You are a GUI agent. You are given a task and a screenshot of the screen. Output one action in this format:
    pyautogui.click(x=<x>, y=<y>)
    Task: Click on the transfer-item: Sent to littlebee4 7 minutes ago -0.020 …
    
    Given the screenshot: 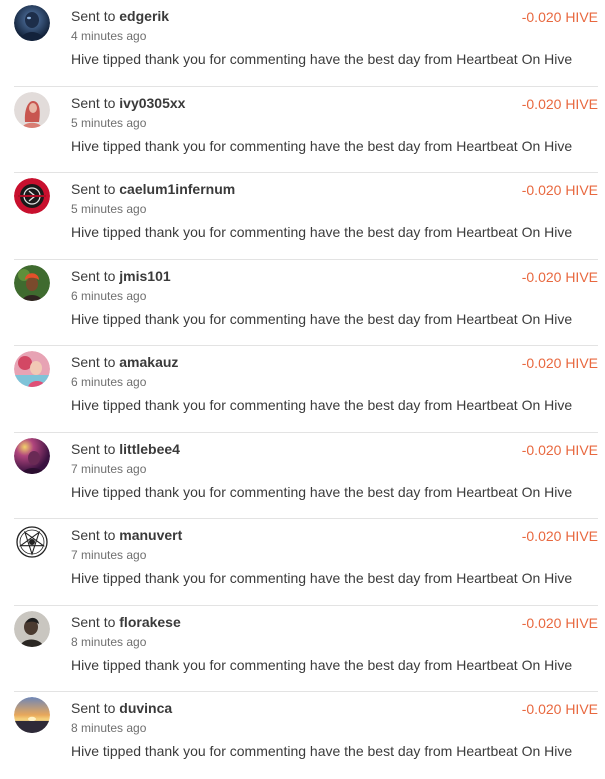 What is the action you would take?
    pyautogui.click(x=302, y=476)
    